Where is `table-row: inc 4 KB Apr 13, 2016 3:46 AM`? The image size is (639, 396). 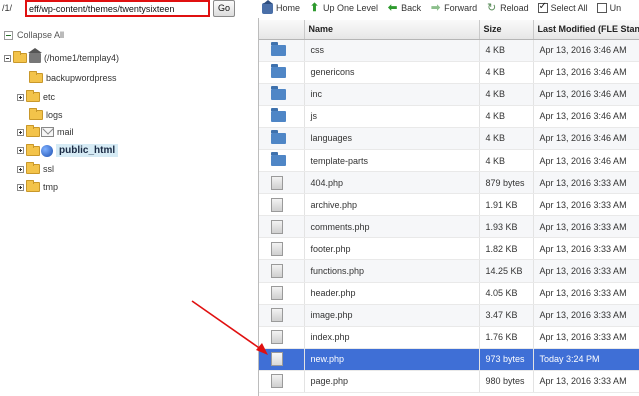
table-row: inc 4 KB Apr 13, 2016 3:46 AM is located at coordinates (449, 94).